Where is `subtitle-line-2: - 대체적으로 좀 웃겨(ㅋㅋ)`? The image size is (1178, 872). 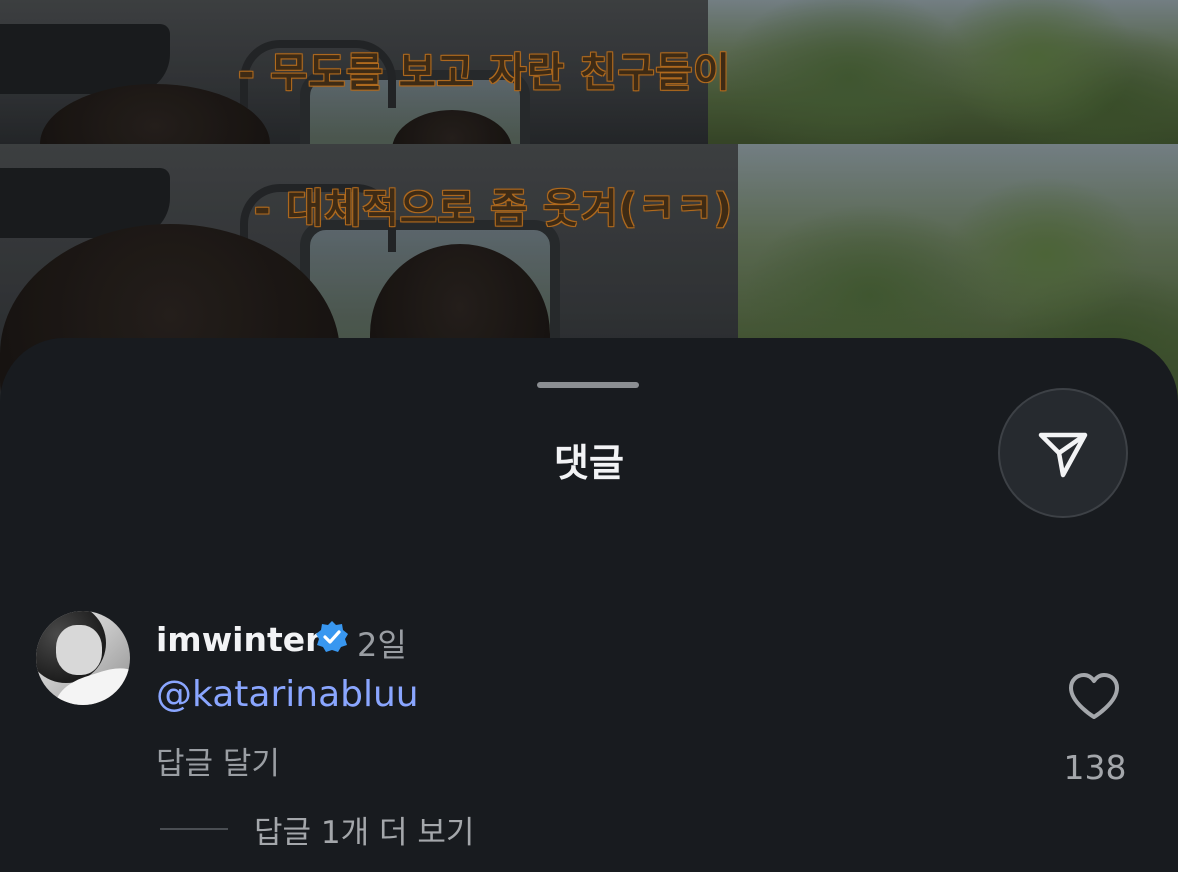 subtitle-line-2: - 대체적으로 좀 웃겨(ㅋㅋ) is located at coordinates (493, 209).